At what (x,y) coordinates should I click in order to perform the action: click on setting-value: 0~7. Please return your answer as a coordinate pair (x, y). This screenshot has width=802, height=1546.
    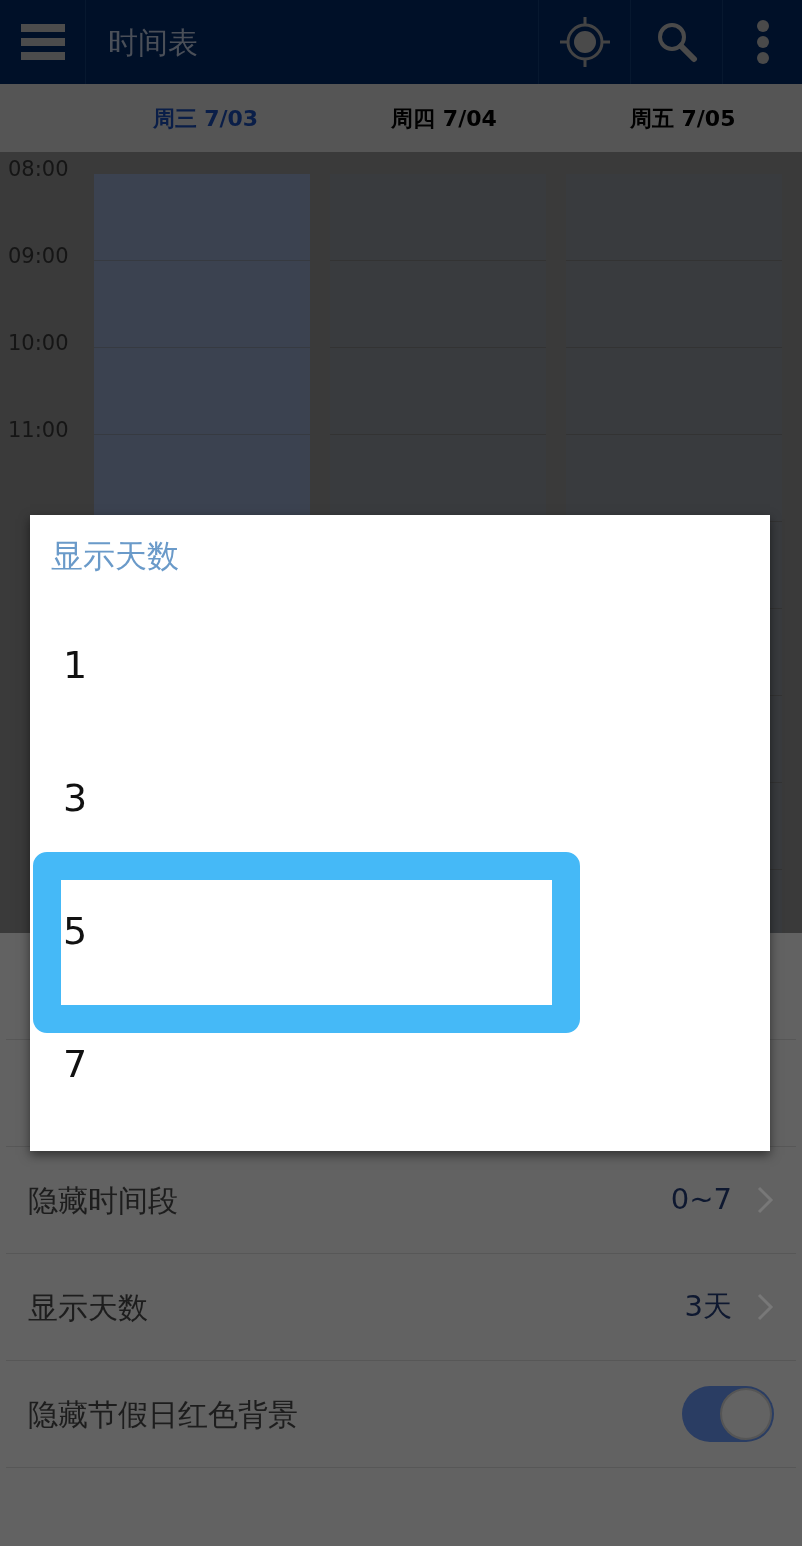
    Looking at the image, I should click on (701, 1200).